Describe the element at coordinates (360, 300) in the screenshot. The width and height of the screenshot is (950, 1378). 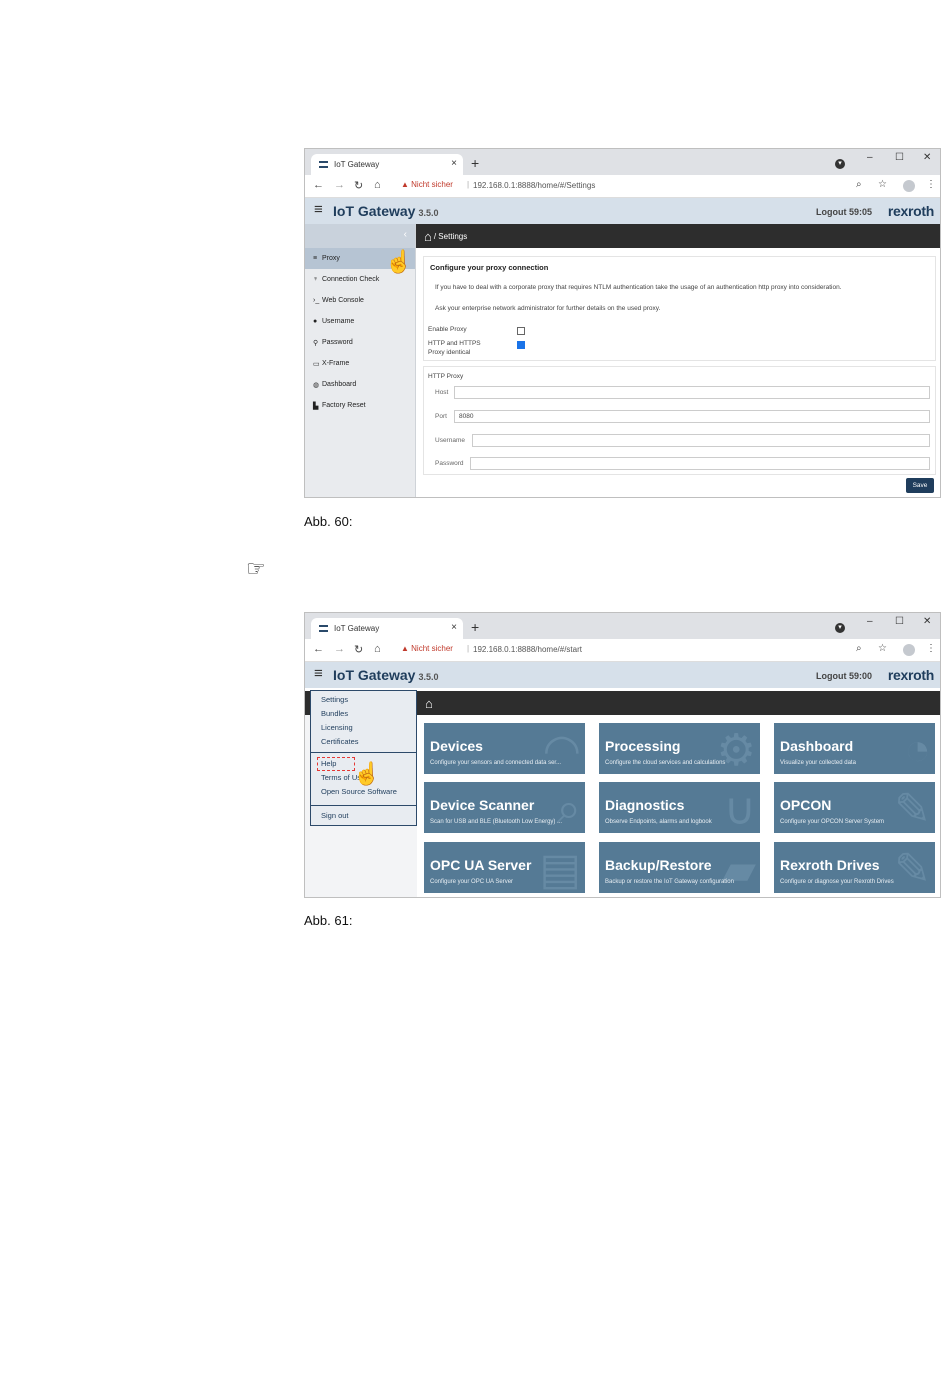
I see `sidebar-item-web-console: ›_ Web Console` at that location.